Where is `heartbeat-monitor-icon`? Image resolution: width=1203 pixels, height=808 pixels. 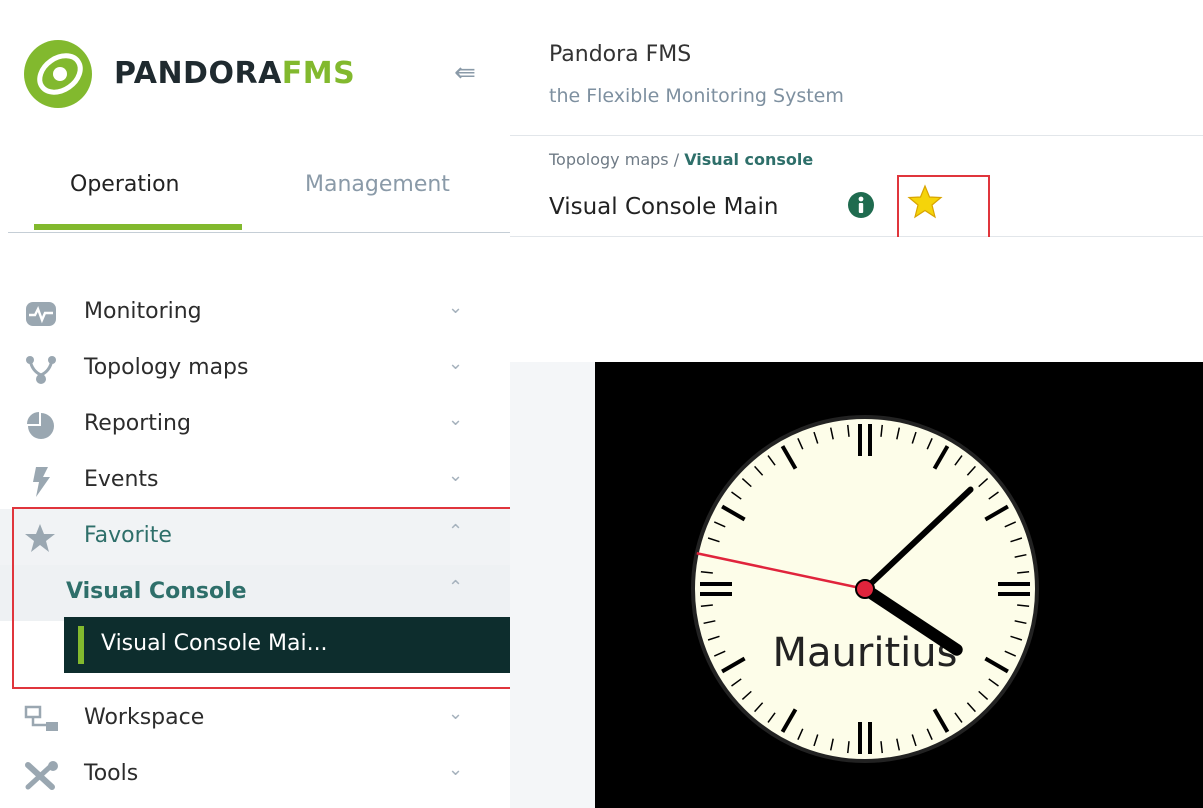
heartbeat-monitor-icon is located at coordinates (41, 314).